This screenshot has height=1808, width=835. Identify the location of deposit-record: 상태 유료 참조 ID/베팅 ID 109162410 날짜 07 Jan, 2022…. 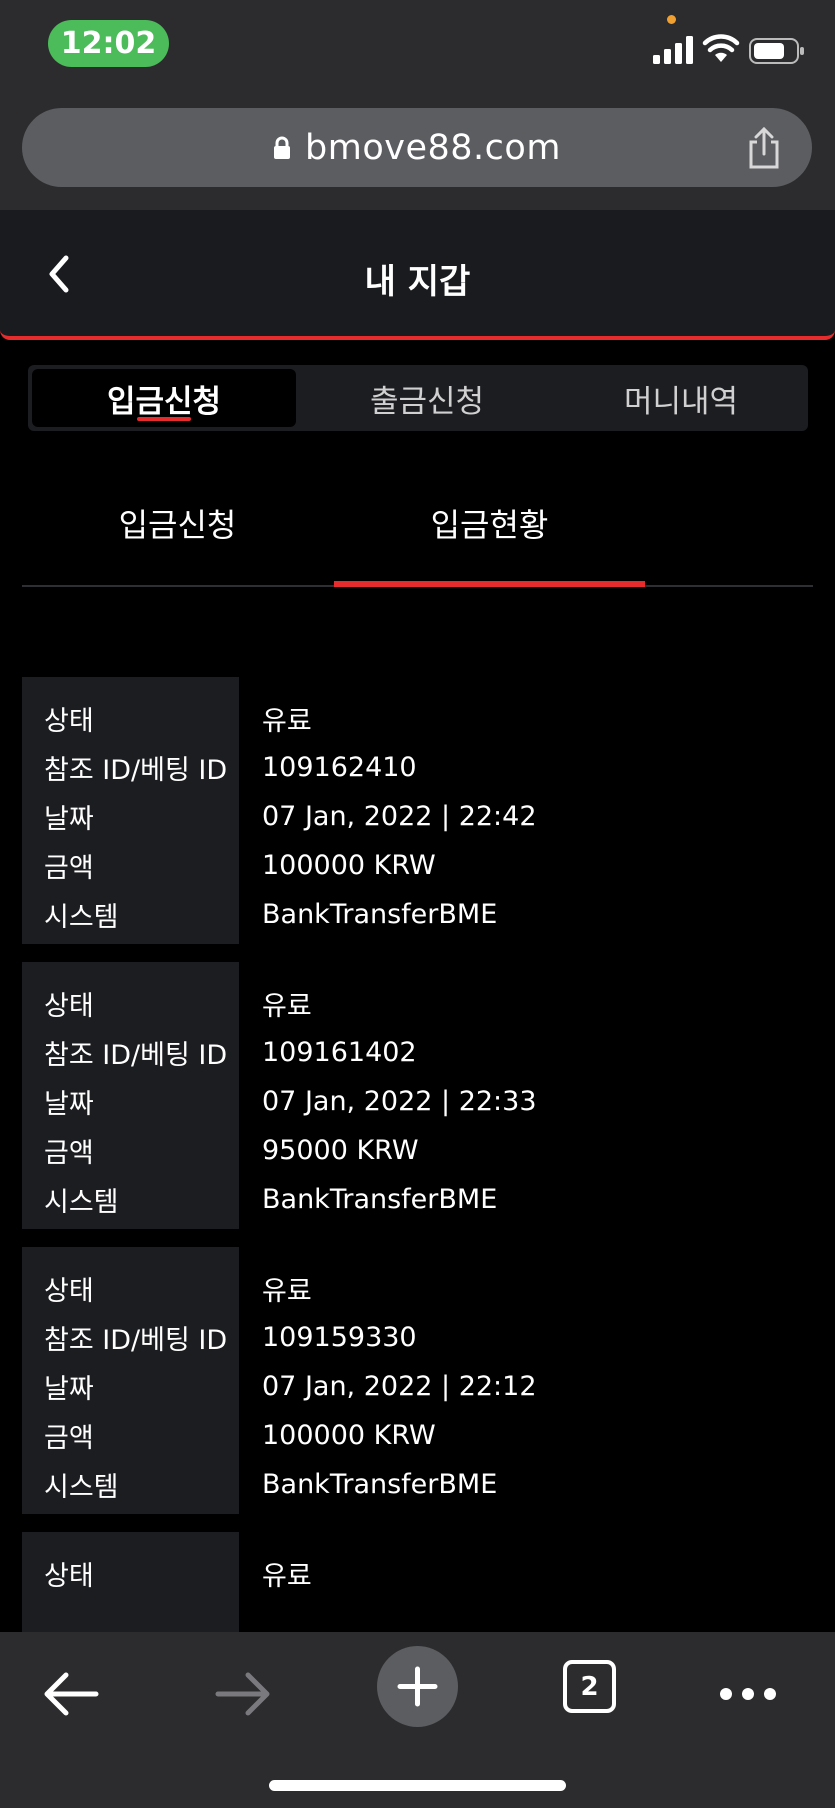
(417, 810).